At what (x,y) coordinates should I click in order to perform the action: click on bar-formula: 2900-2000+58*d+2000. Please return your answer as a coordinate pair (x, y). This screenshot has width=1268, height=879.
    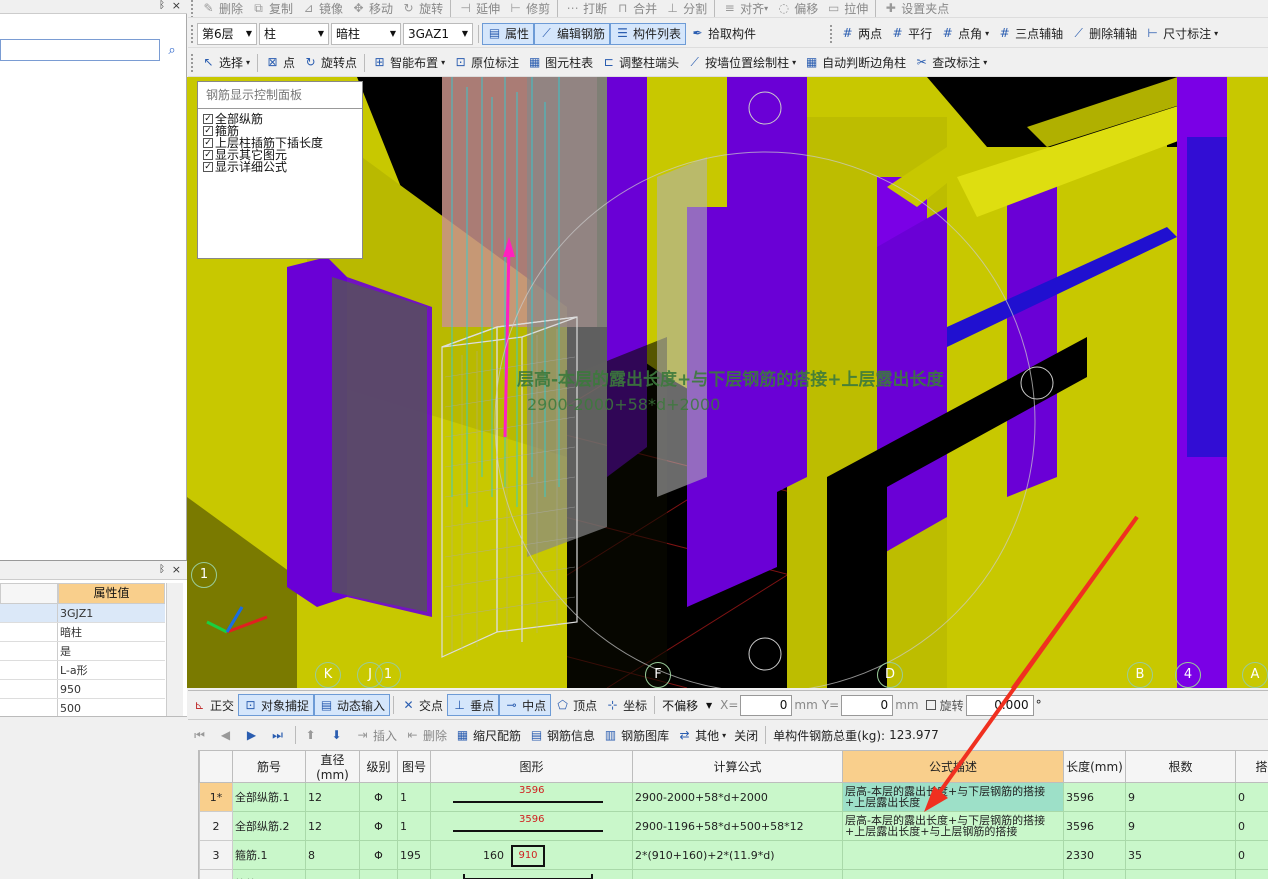
    Looking at the image, I should click on (737, 797).